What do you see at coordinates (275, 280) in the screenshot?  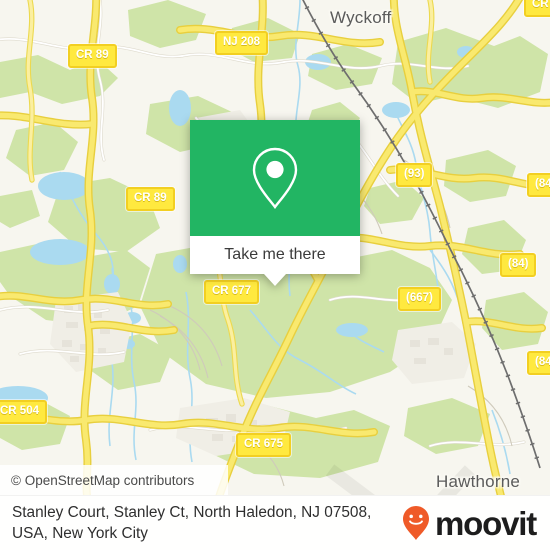 I see `popup-tail-pointer` at bounding box center [275, 280].